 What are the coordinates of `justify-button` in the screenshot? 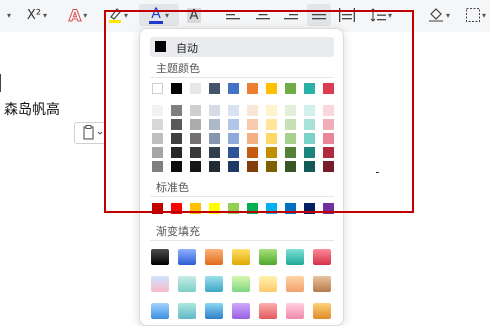 It's located at (319, 15).